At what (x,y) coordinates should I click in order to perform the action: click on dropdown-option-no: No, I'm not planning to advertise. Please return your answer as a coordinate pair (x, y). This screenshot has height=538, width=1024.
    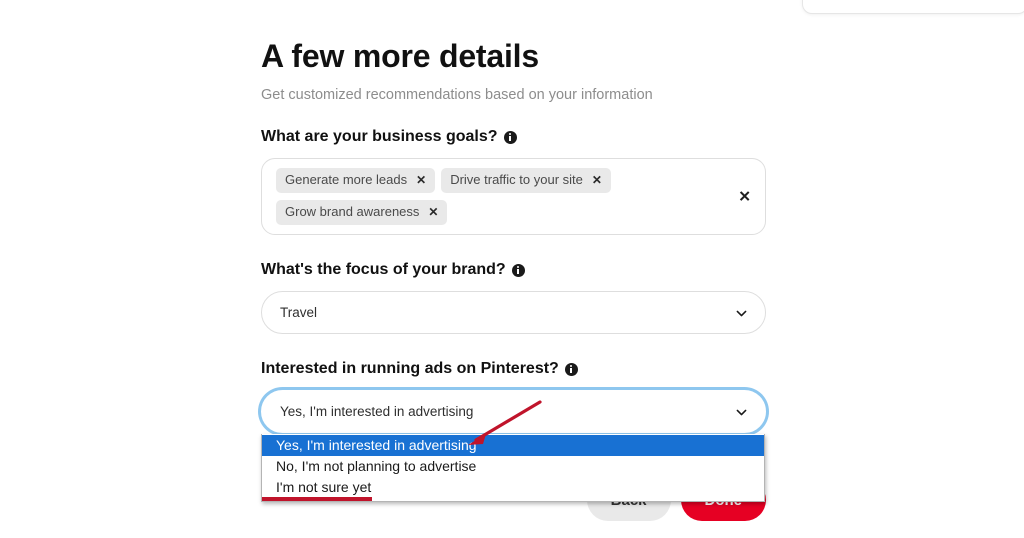
    Looking at the image, I should click on (513, 466).